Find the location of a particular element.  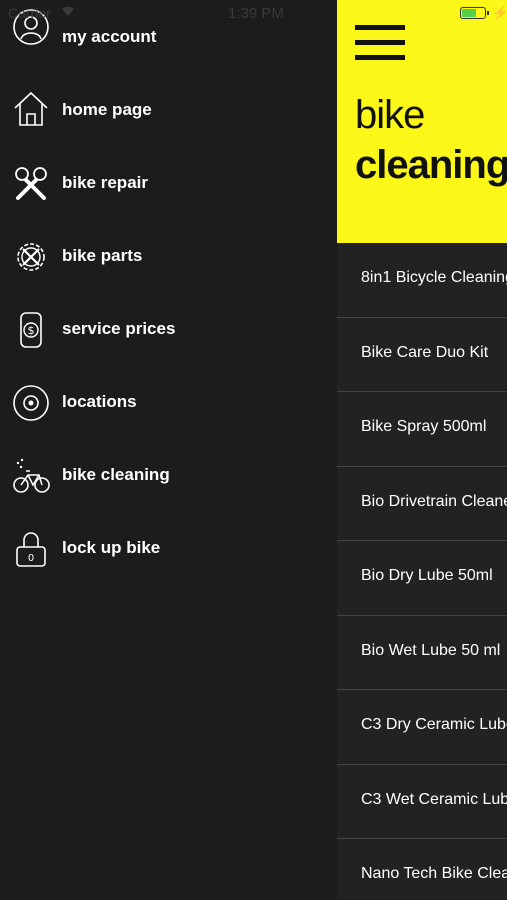

charging-icon: ⚡ is located at coordinates (499, 12).